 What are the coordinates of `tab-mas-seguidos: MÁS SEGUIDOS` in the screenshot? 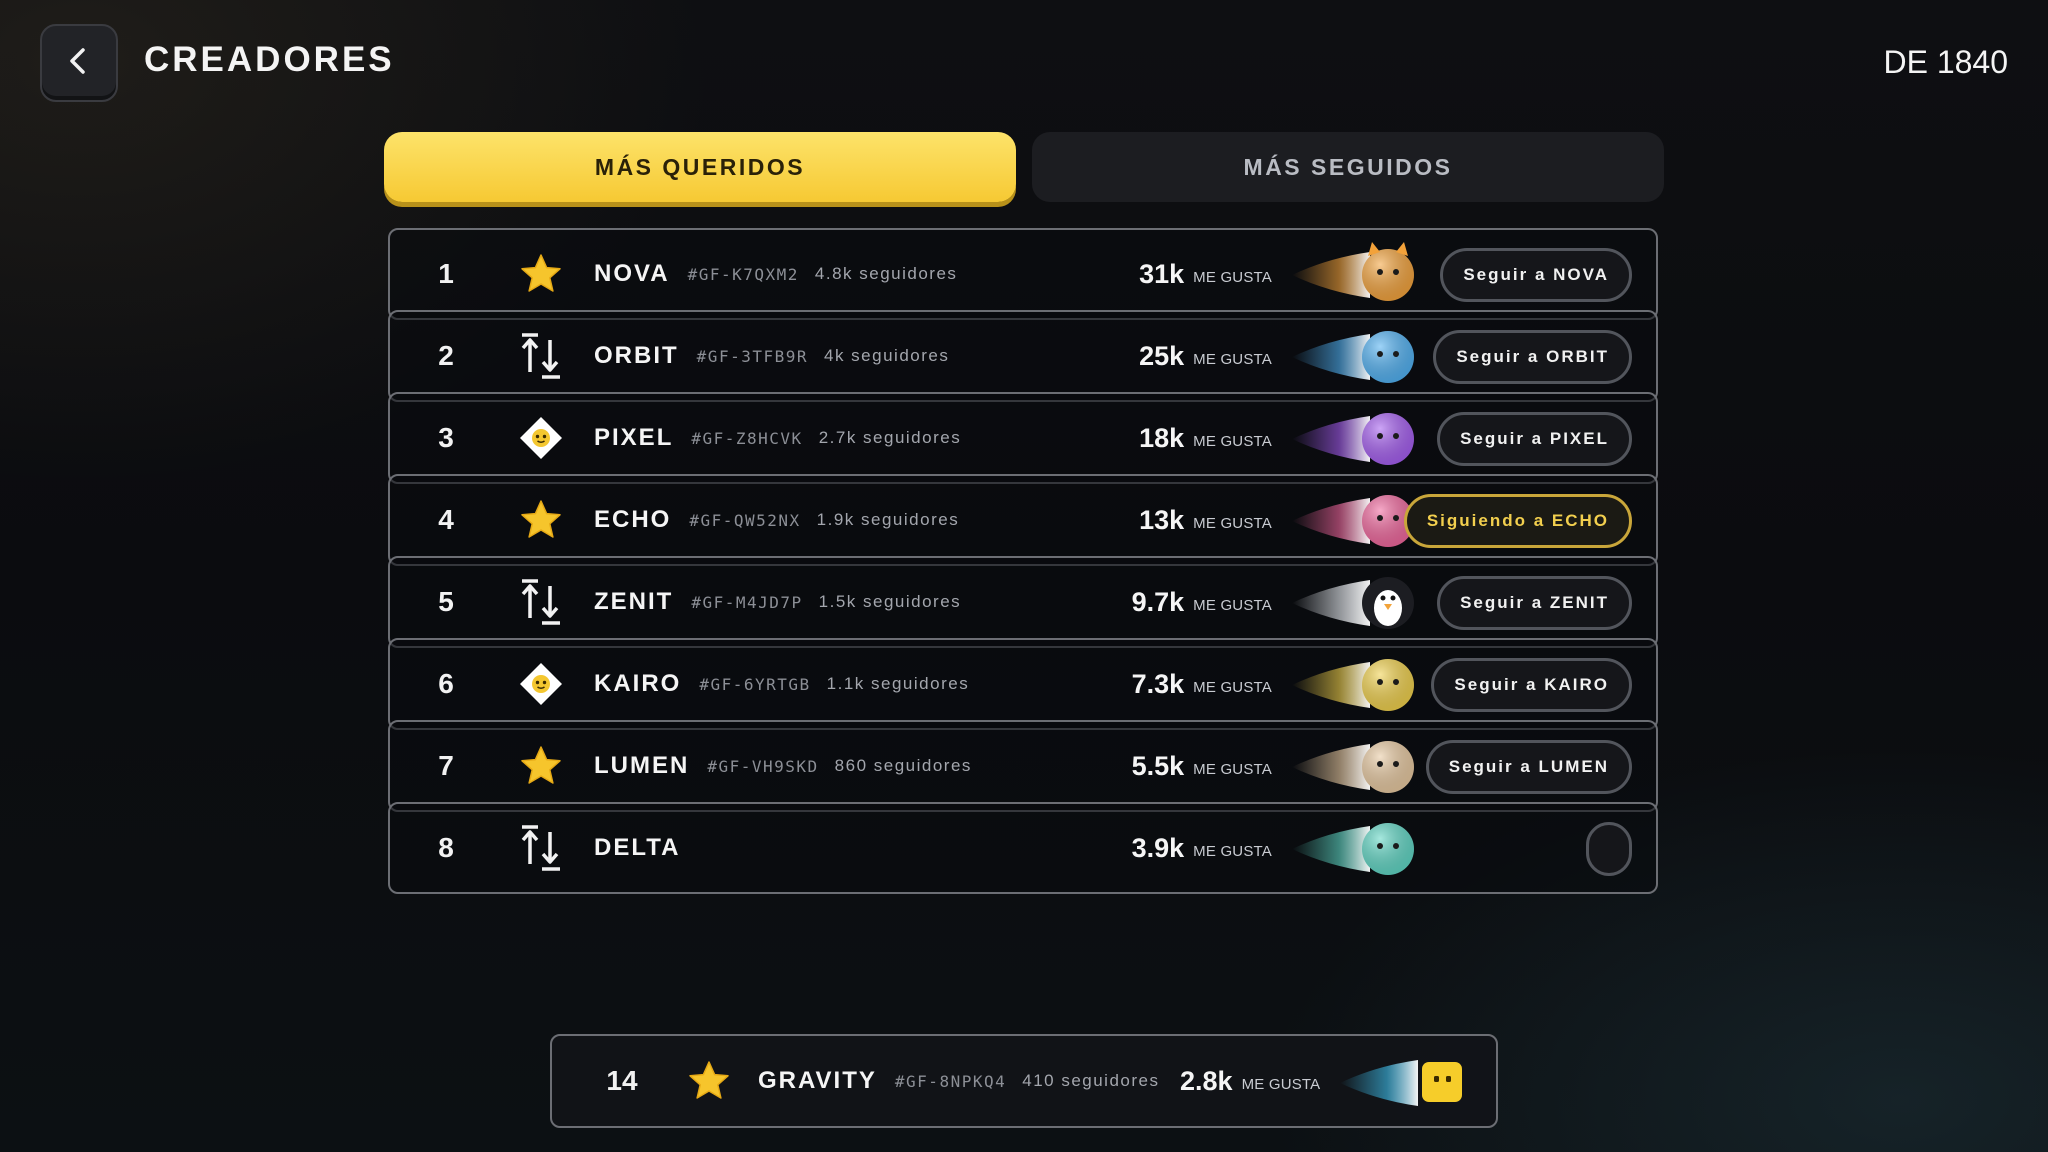 It's located at (1348, 167).